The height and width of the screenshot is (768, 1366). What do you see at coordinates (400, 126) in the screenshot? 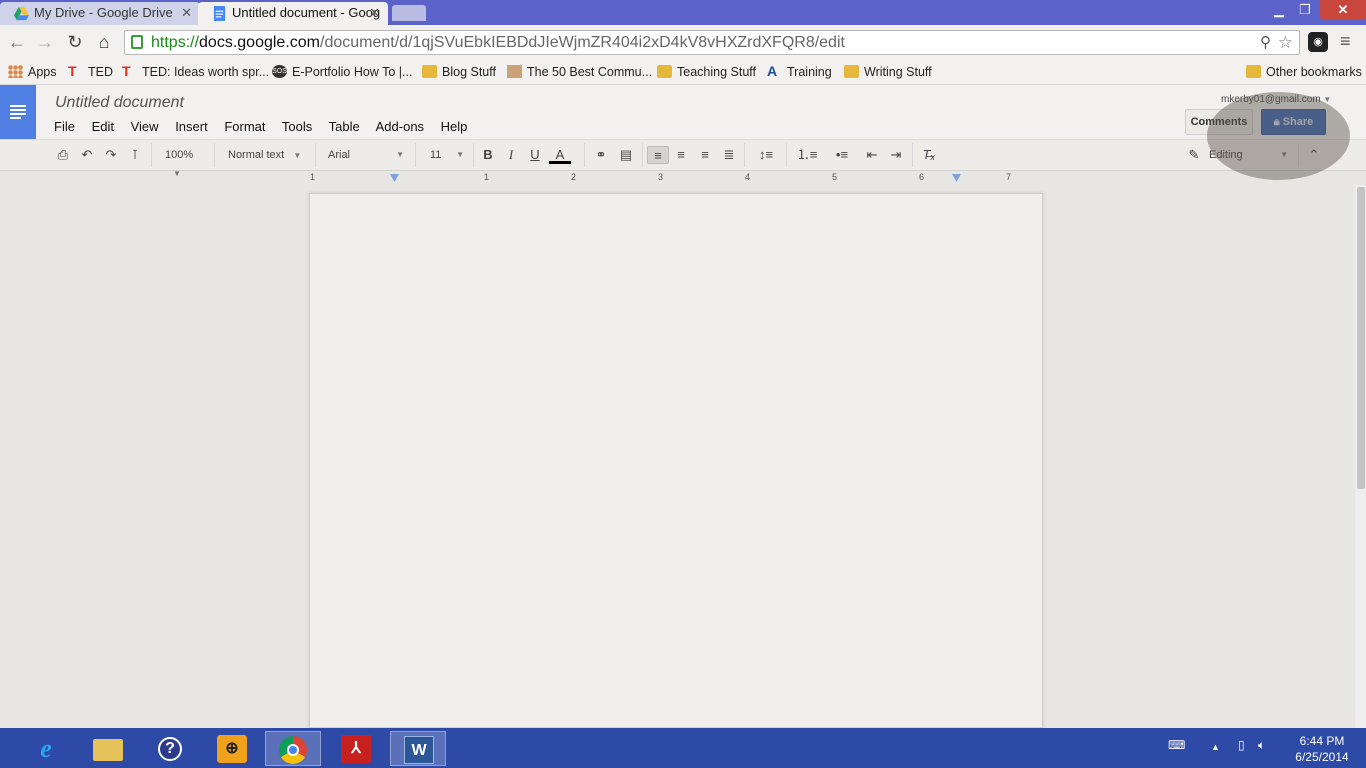
I see `menu-add-ons: Add-ons` at bounding box center [400, 126].